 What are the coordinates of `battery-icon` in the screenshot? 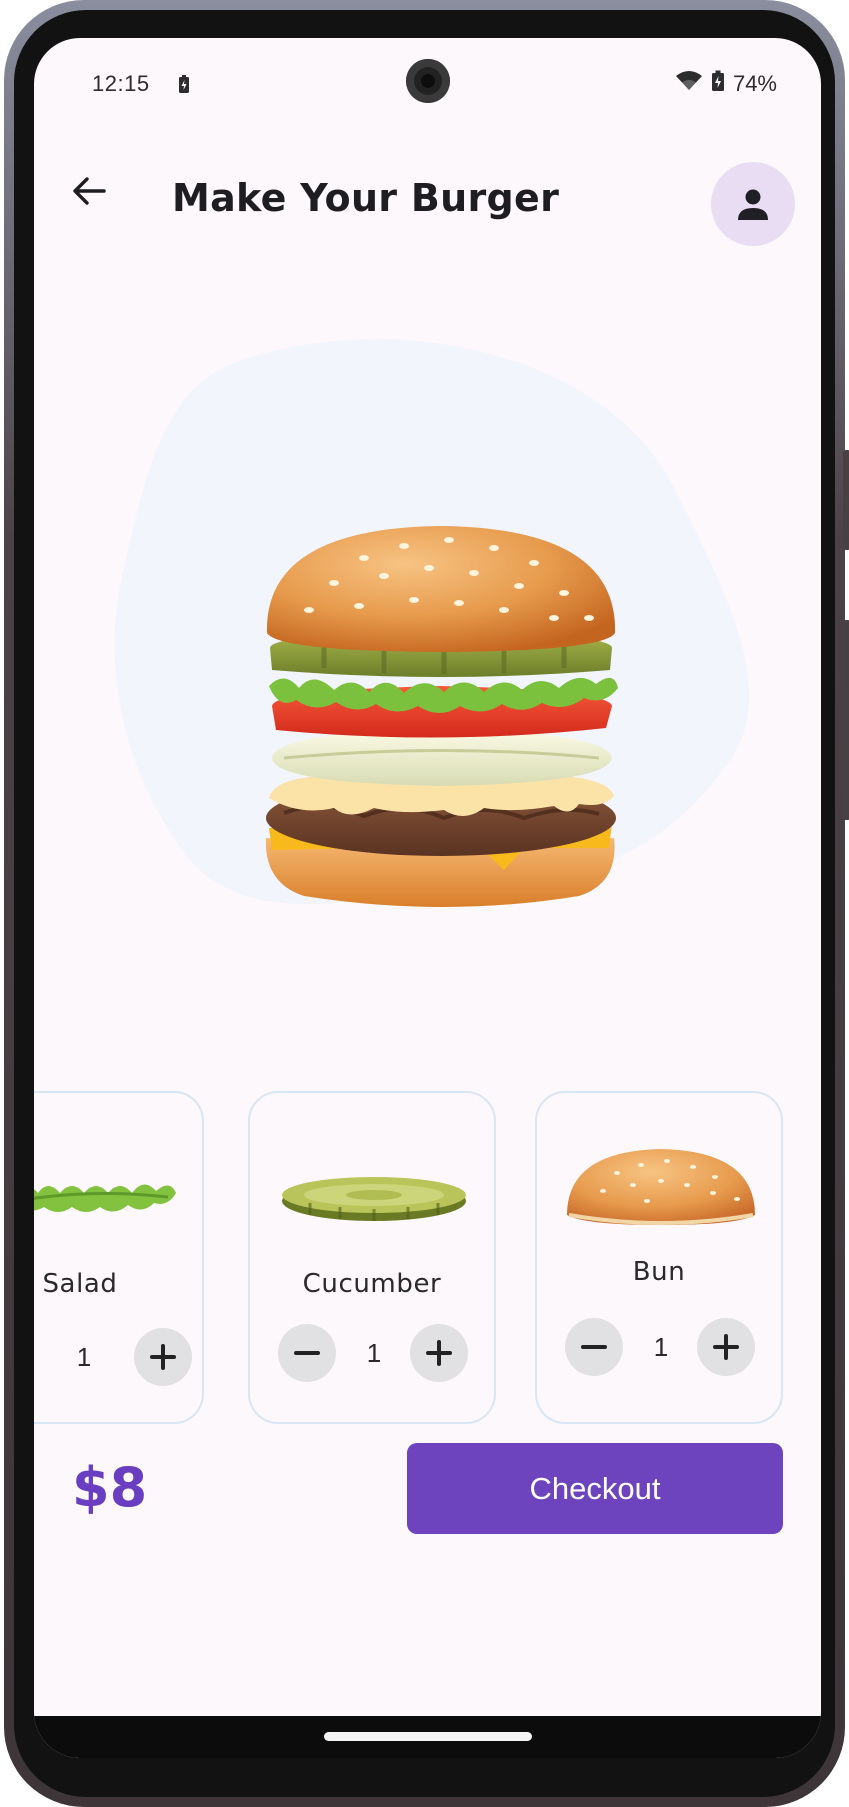 It's located at (718, 84).